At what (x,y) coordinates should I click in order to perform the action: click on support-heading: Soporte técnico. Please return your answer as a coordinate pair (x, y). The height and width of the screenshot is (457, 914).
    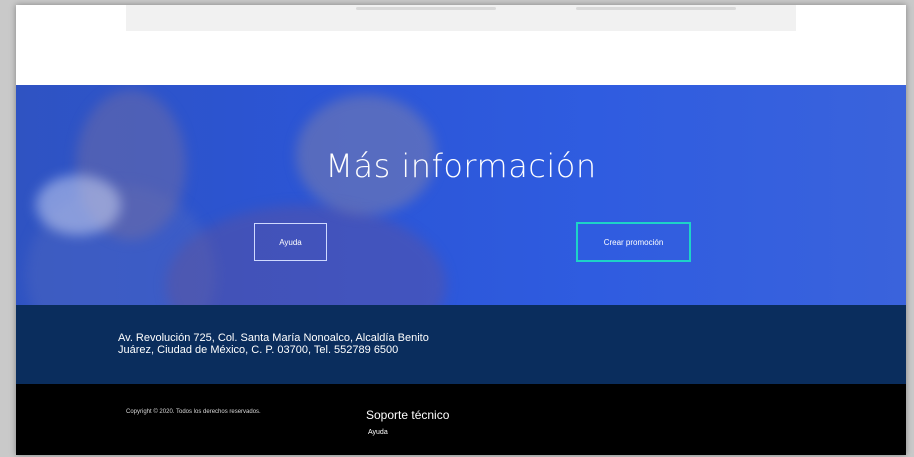
    Looking at the image, I should click on (408, 415).